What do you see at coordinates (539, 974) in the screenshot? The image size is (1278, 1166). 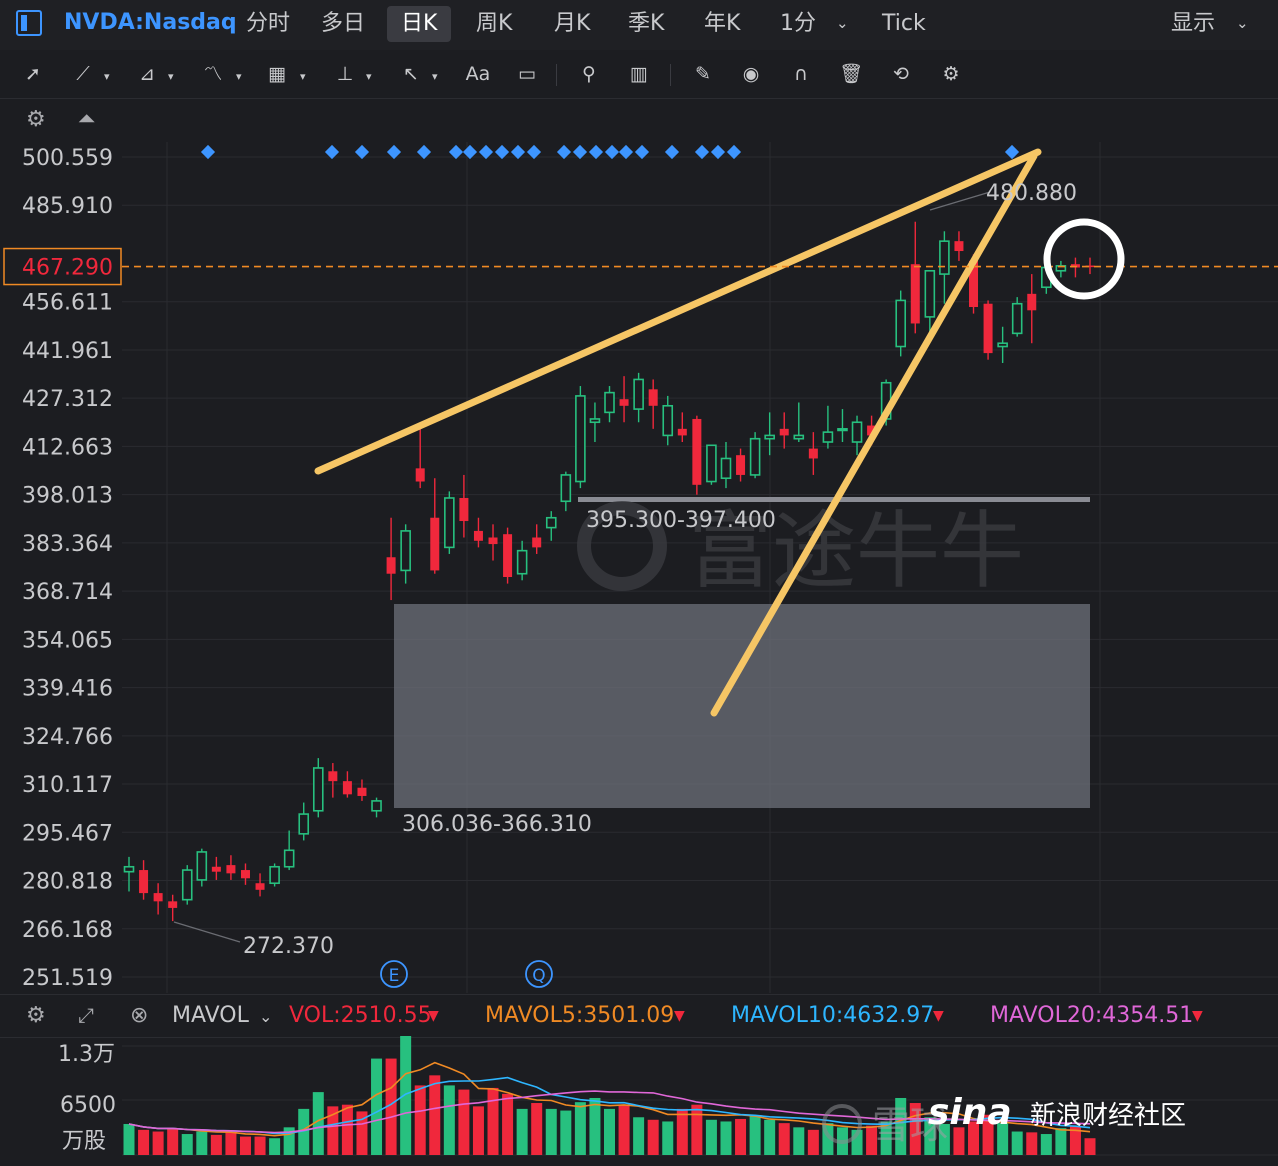 I see `quarter-marker: Q` at bounding box center [539, 974].